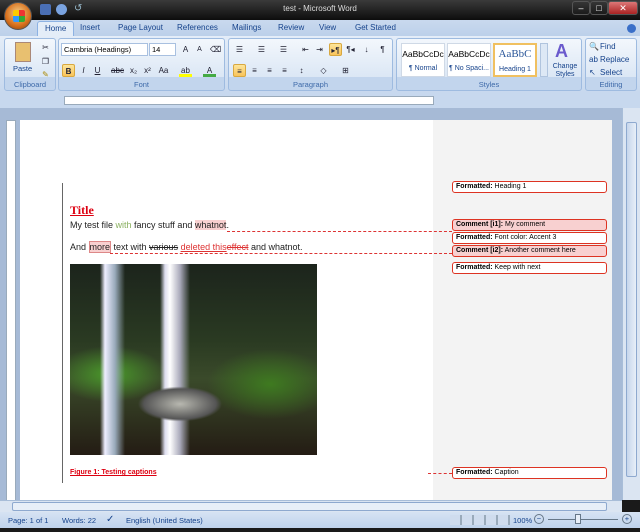 Image resolution: width=640 pixels, height=532 pixels. I want to click on line-spacing-icon: ↕, so click(301, 70).